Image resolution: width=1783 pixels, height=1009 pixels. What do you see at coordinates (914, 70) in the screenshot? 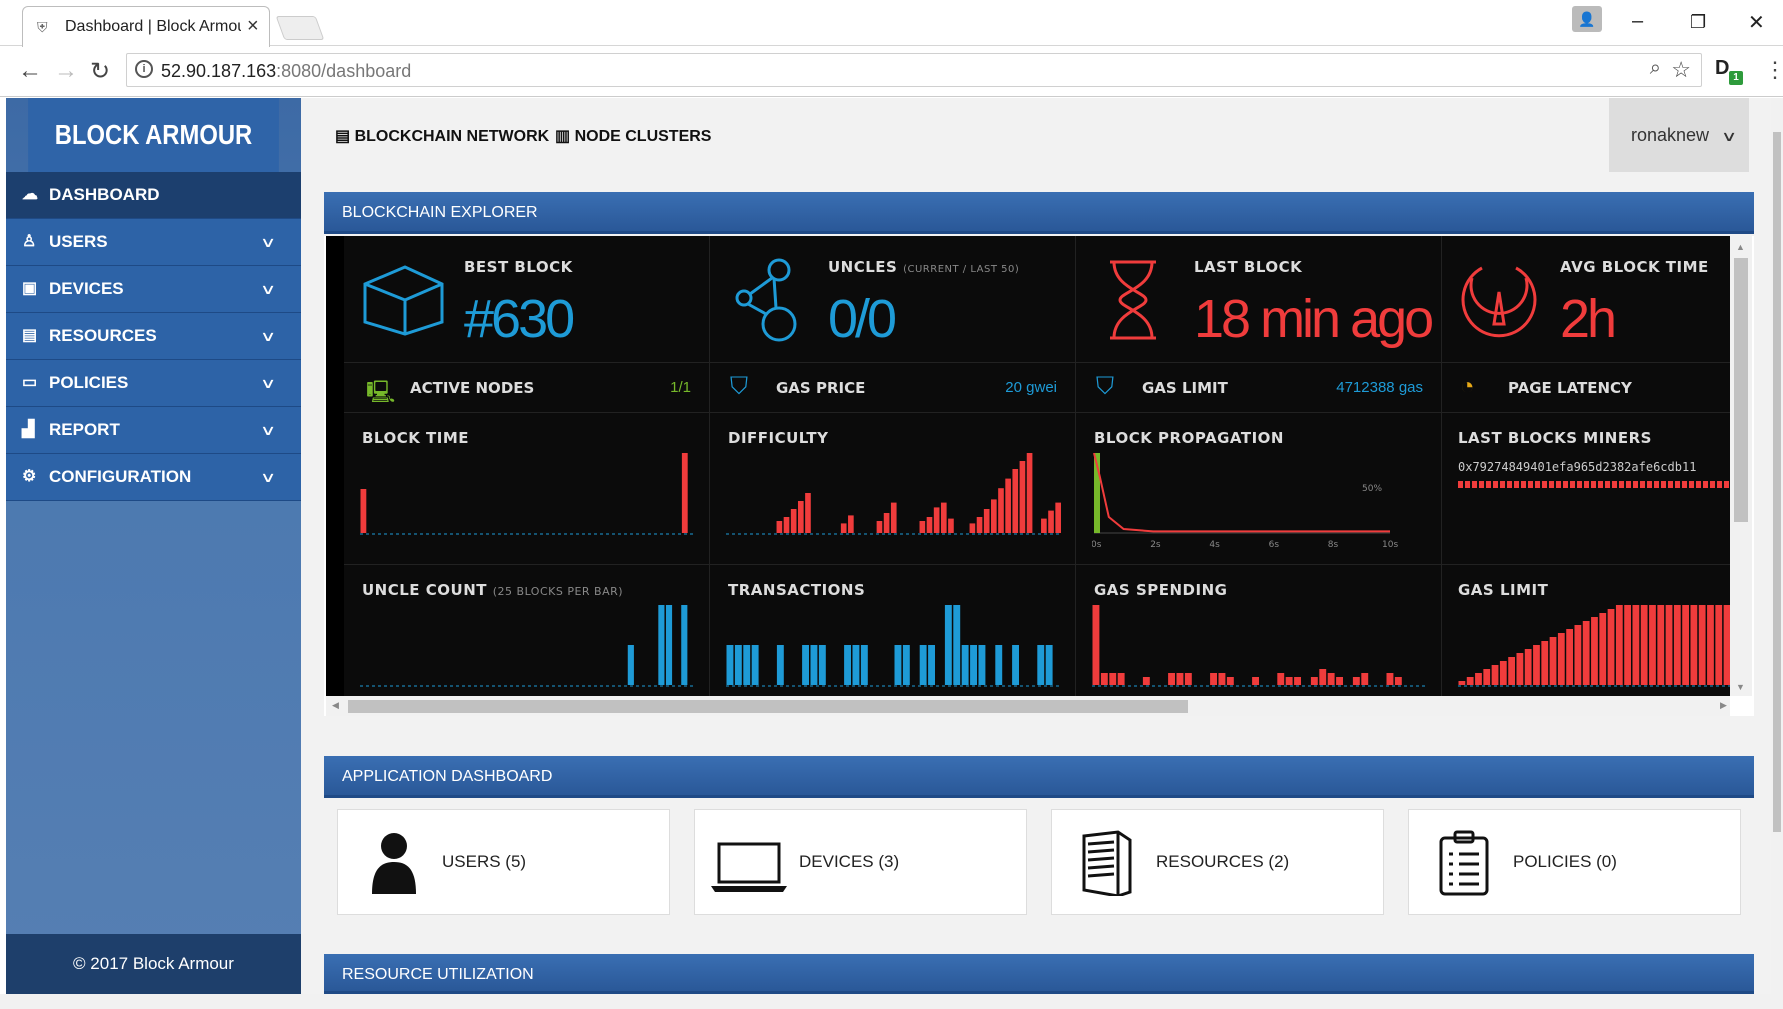
I see `url-input: i 52.90.187.163:8080/dashboard ⌕ ☆` at bounding box center [914, 70].